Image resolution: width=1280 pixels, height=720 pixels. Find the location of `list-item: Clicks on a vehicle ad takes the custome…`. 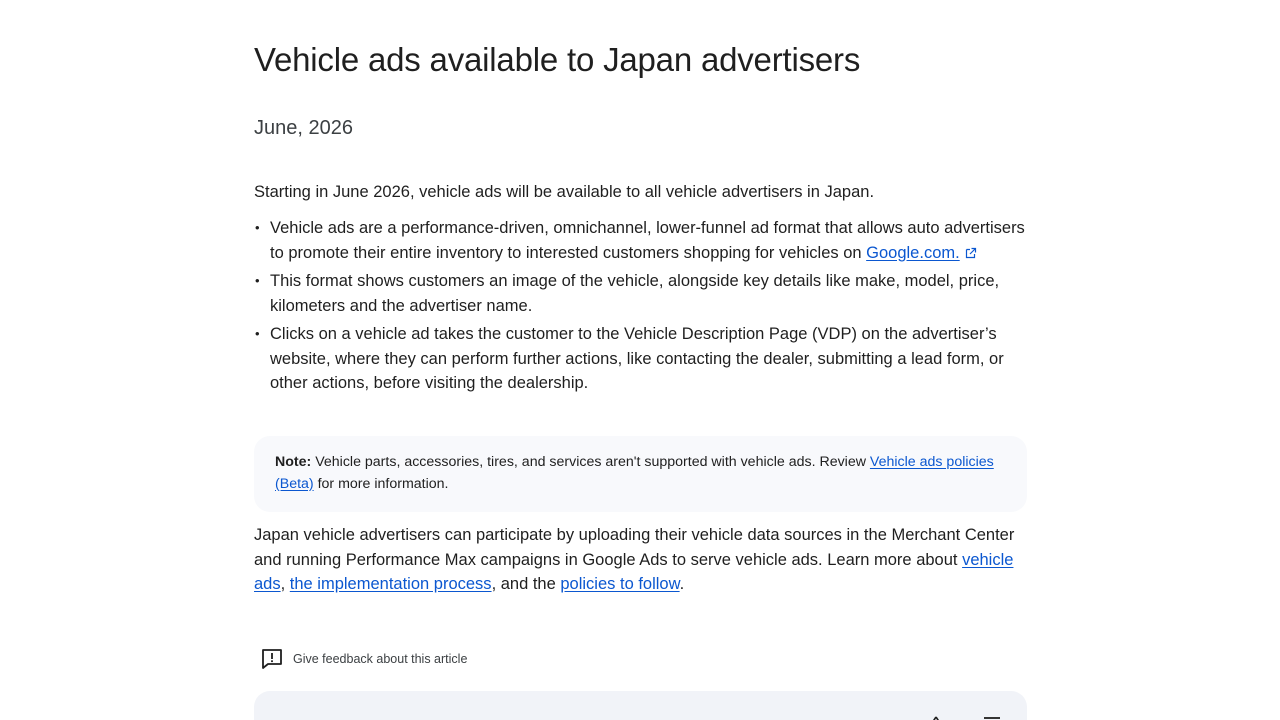

list-item: Clicks on a vehicle ad takes the custome… is located at coordinates (641, 359).